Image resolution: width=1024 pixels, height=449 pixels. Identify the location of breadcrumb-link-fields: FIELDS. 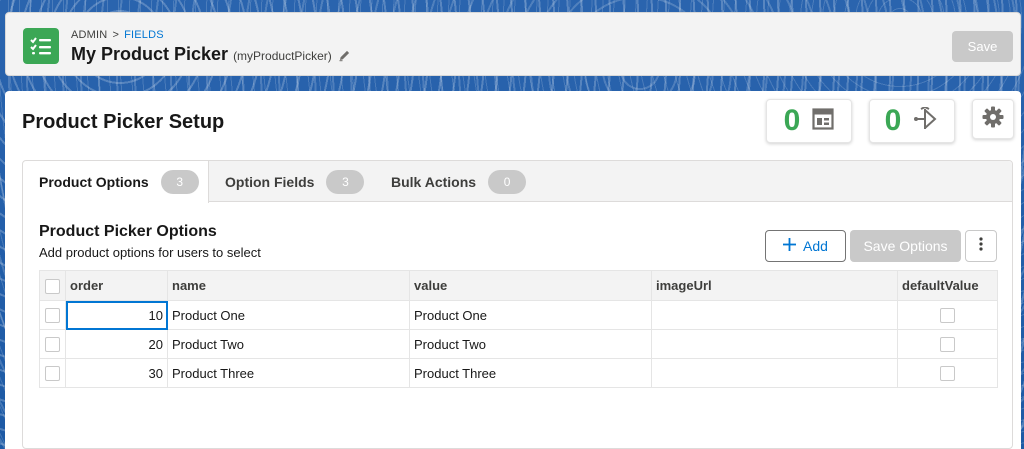
(144, 35).